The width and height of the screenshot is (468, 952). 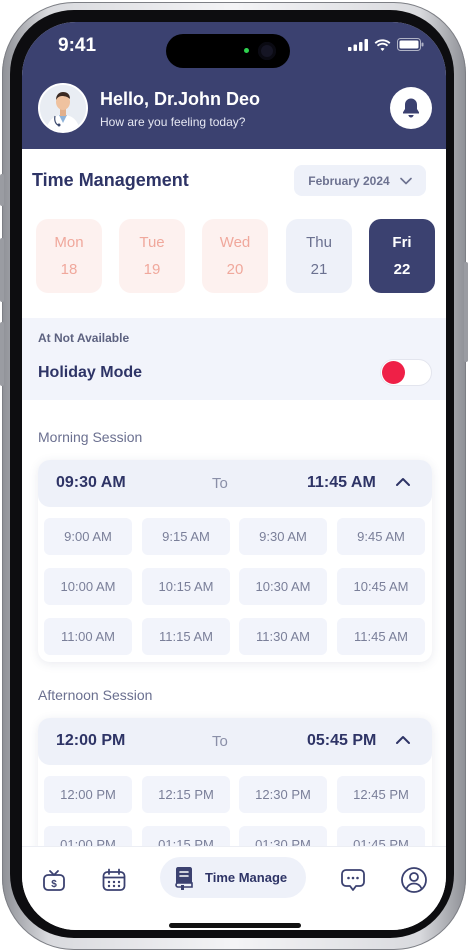 What do you see at coordinates (381, 536) in the screenshot?
I see `time-slot: 9:45 AM` at bounding box center [381, 536].